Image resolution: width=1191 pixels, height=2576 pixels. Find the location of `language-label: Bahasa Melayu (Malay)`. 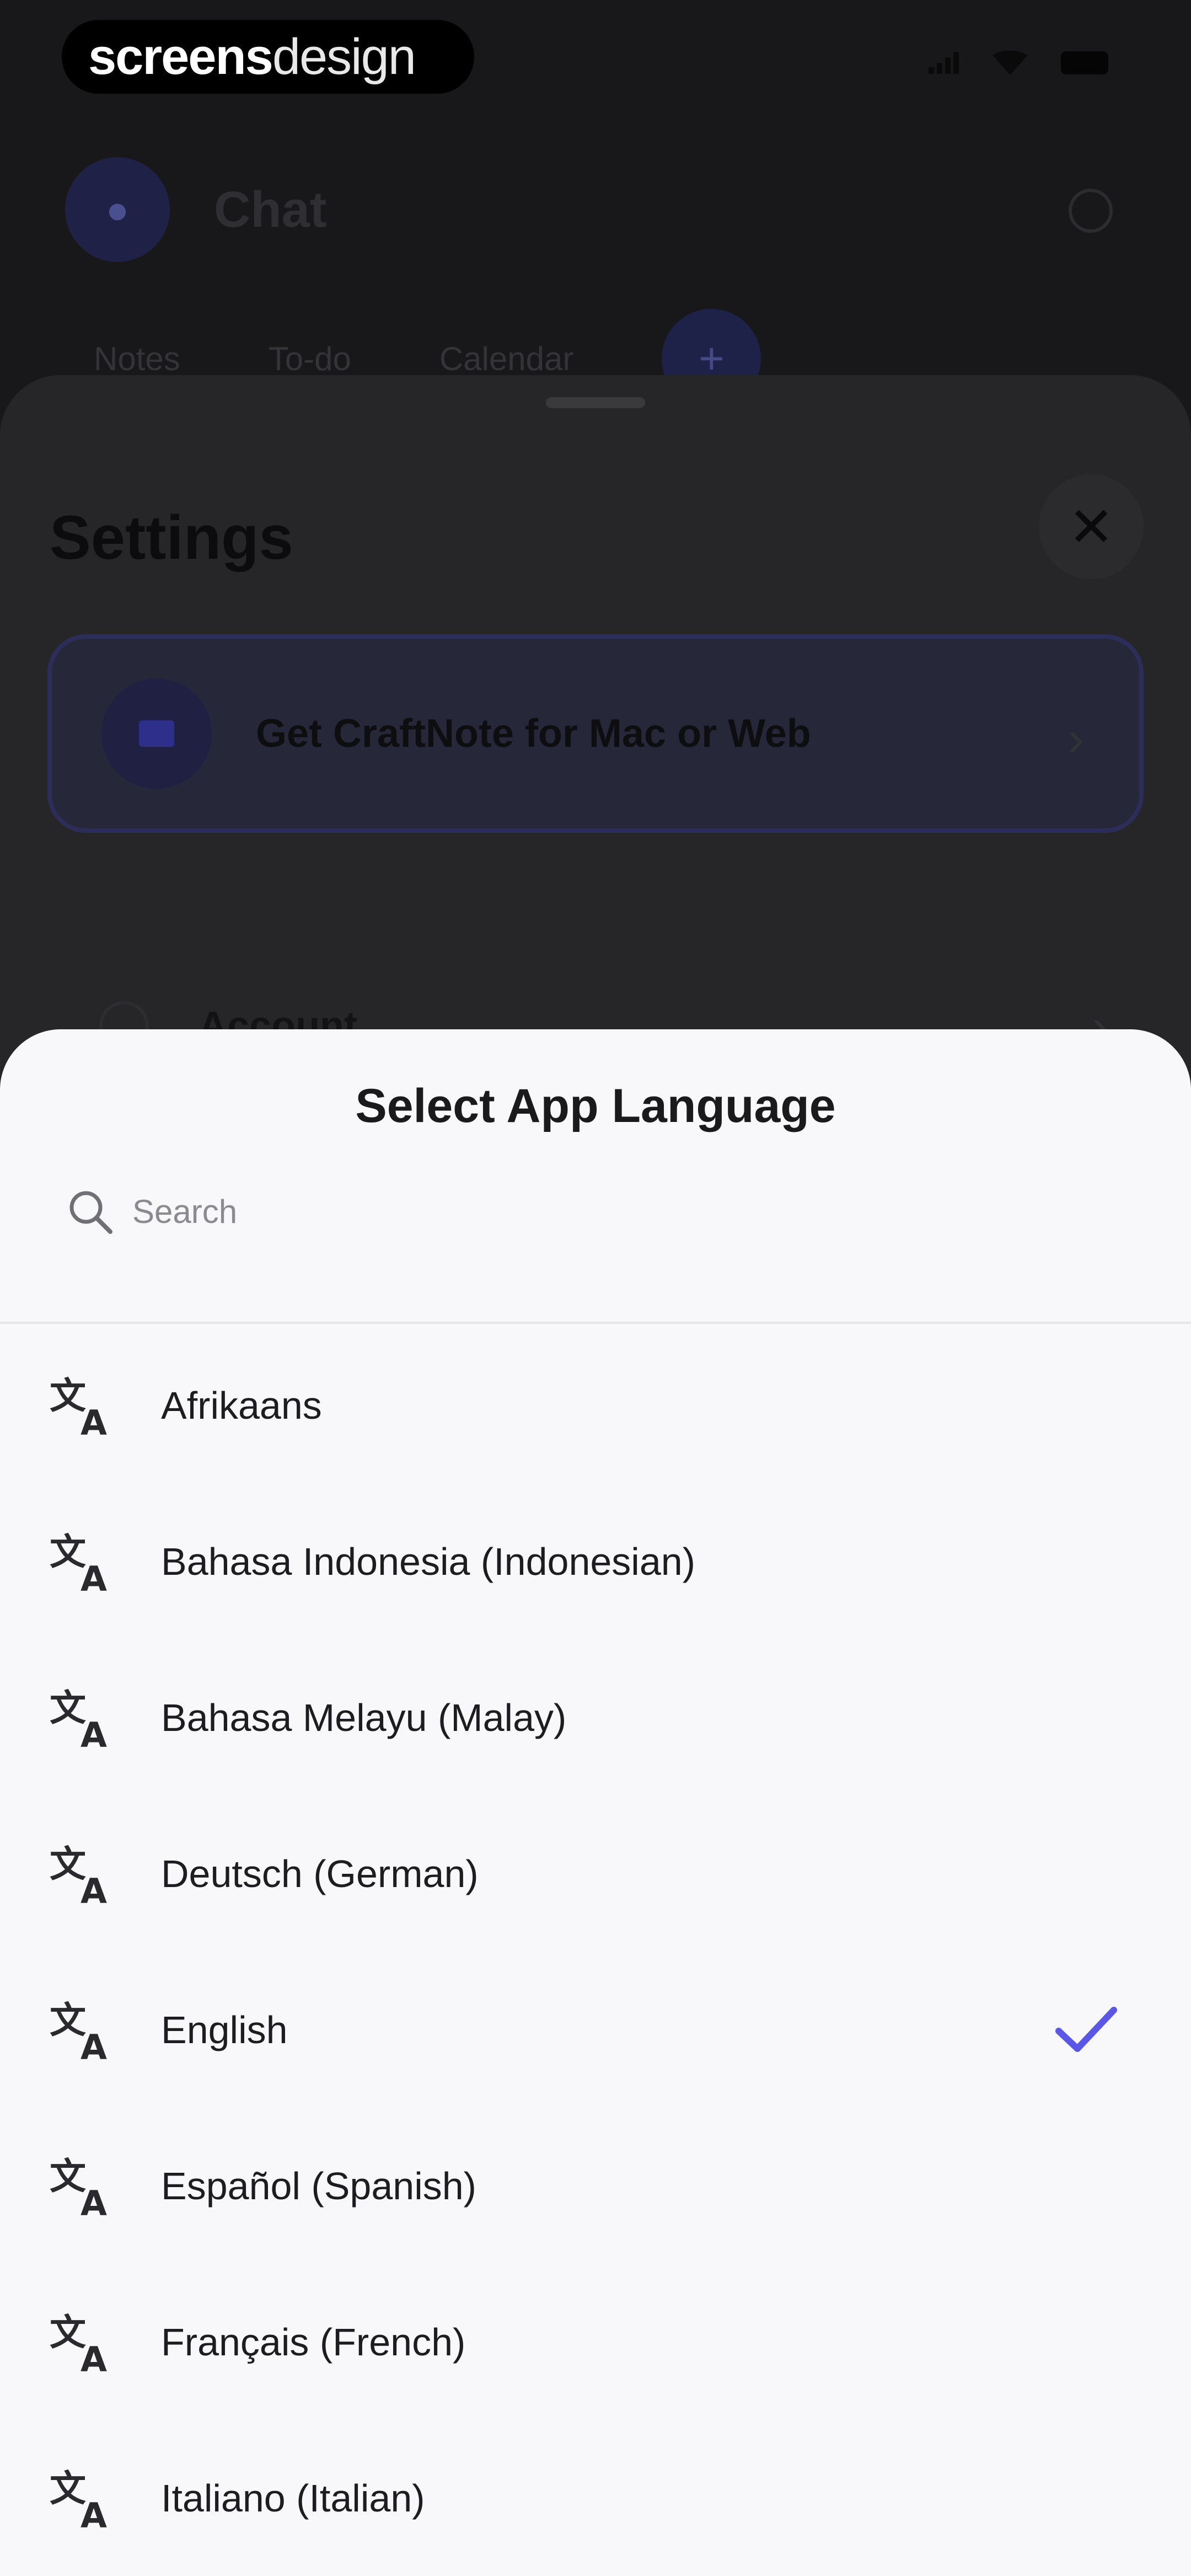

language-label: Bahasa Melayu (Malay) is located at coordinates (364, 1717).